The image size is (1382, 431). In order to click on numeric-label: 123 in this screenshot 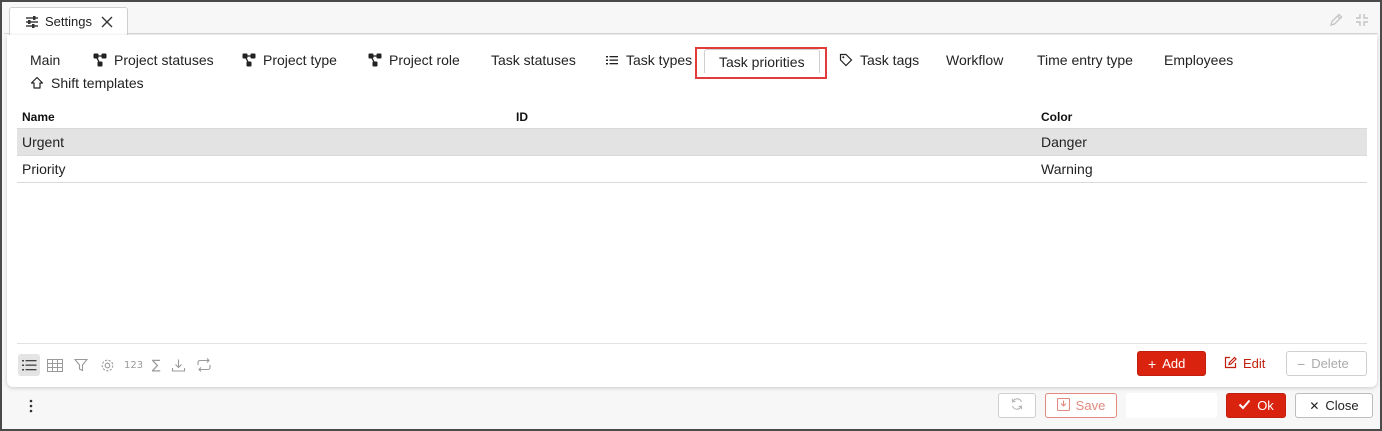, I will do `click(134, 365)`.